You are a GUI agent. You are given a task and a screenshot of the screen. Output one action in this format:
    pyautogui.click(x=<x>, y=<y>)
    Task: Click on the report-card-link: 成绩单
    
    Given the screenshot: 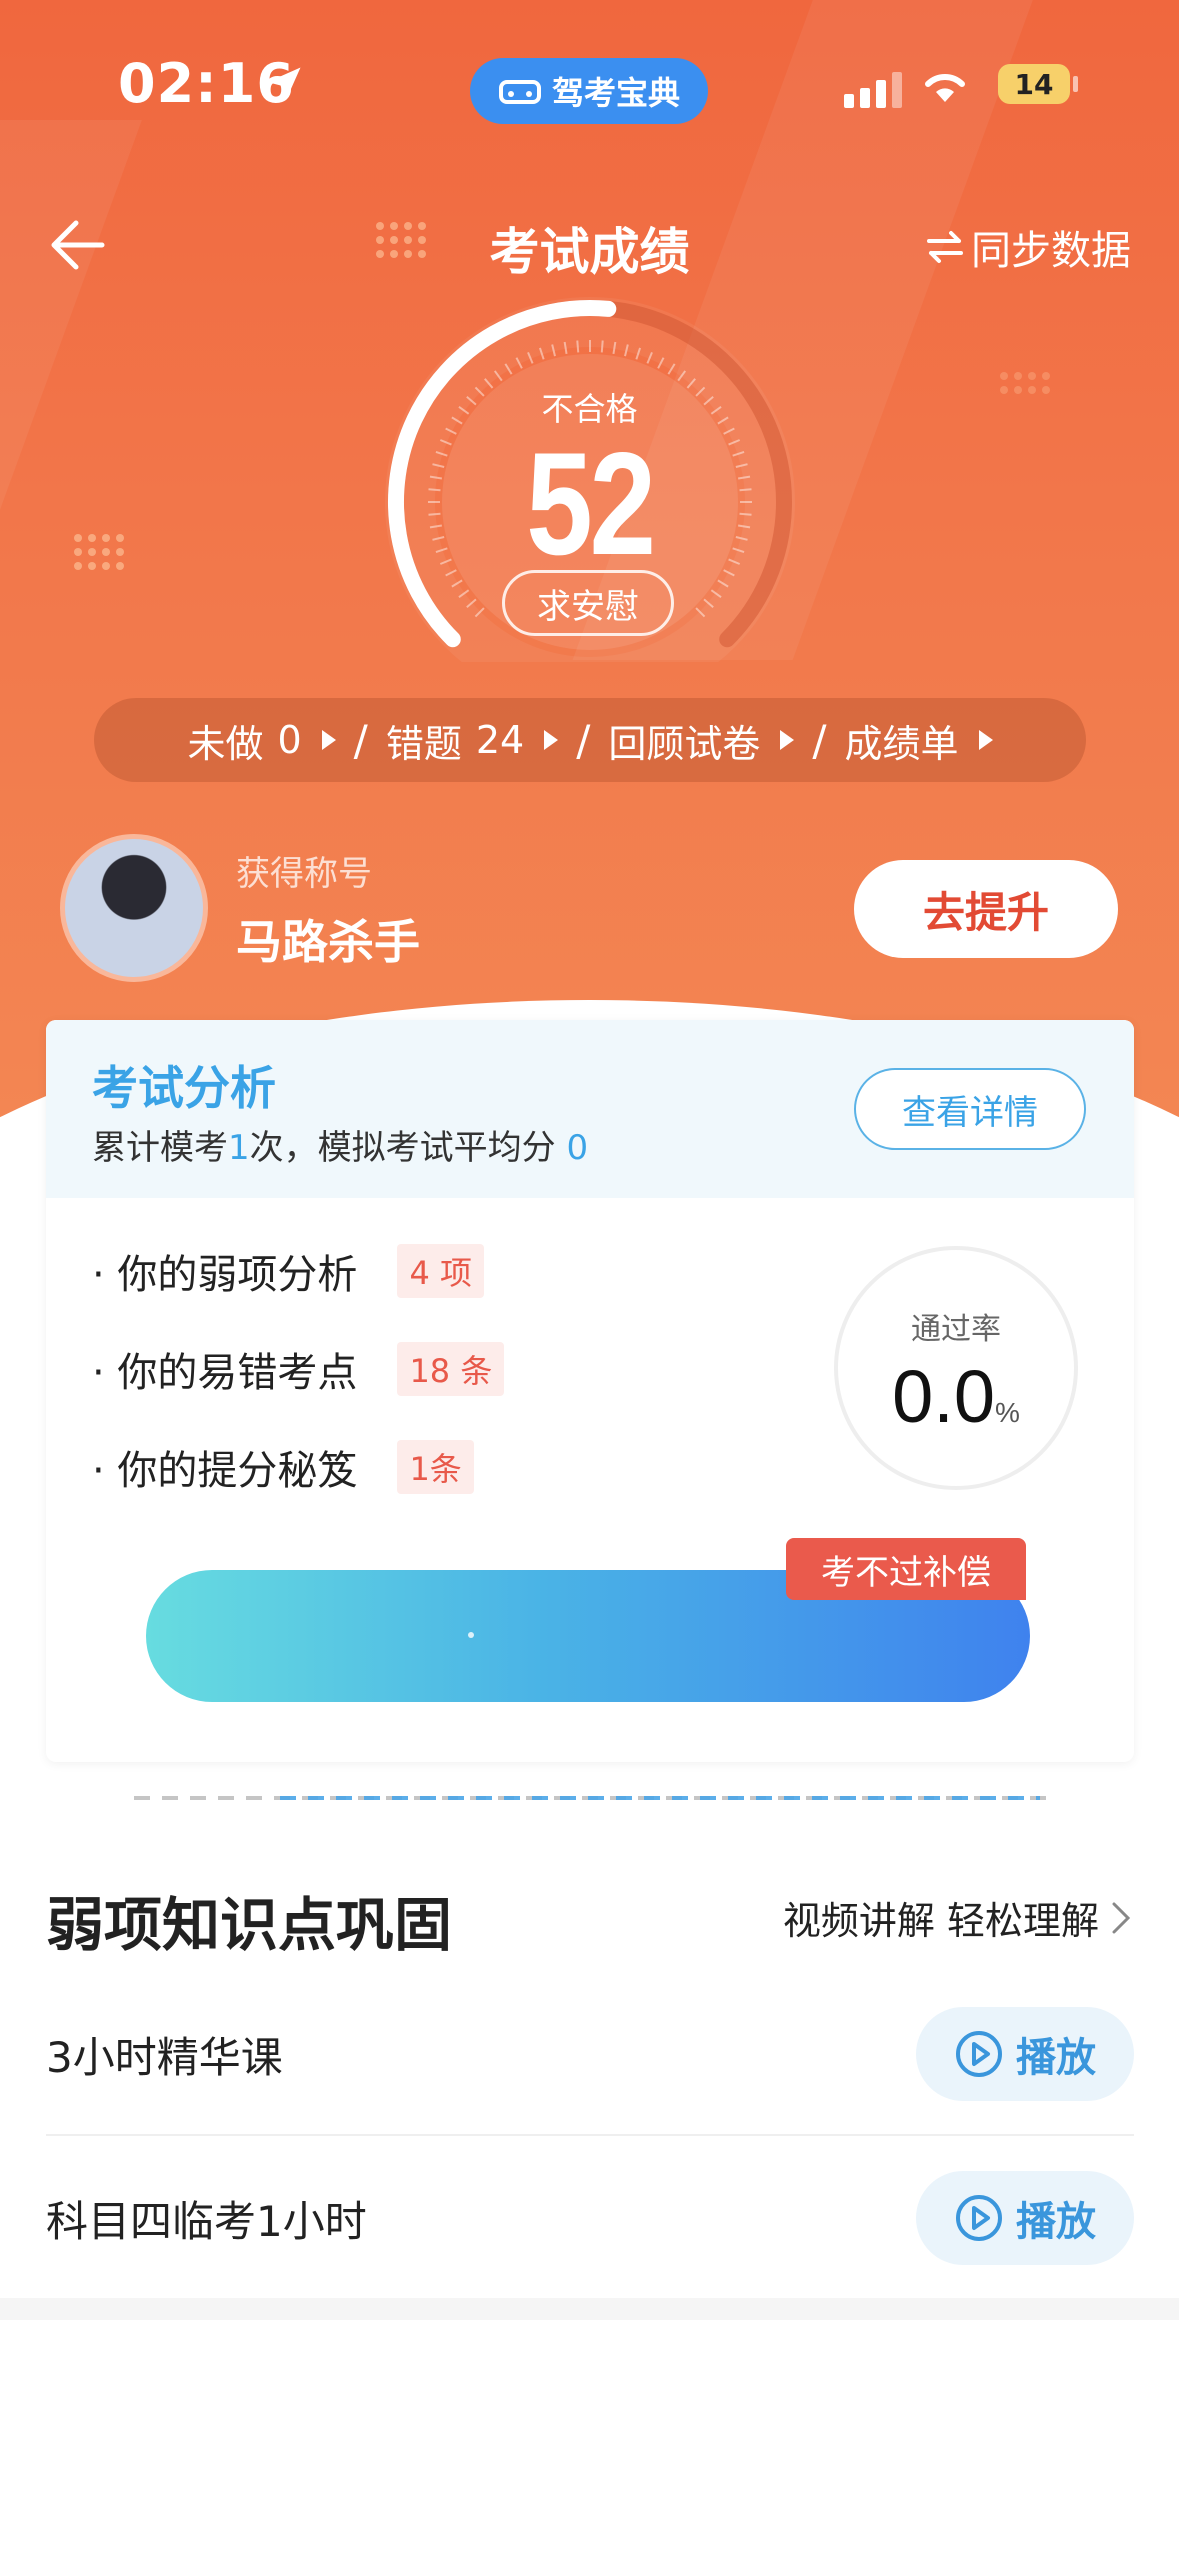 What is the action you would take?
    pyautogui.click(x=919, y=740)
    